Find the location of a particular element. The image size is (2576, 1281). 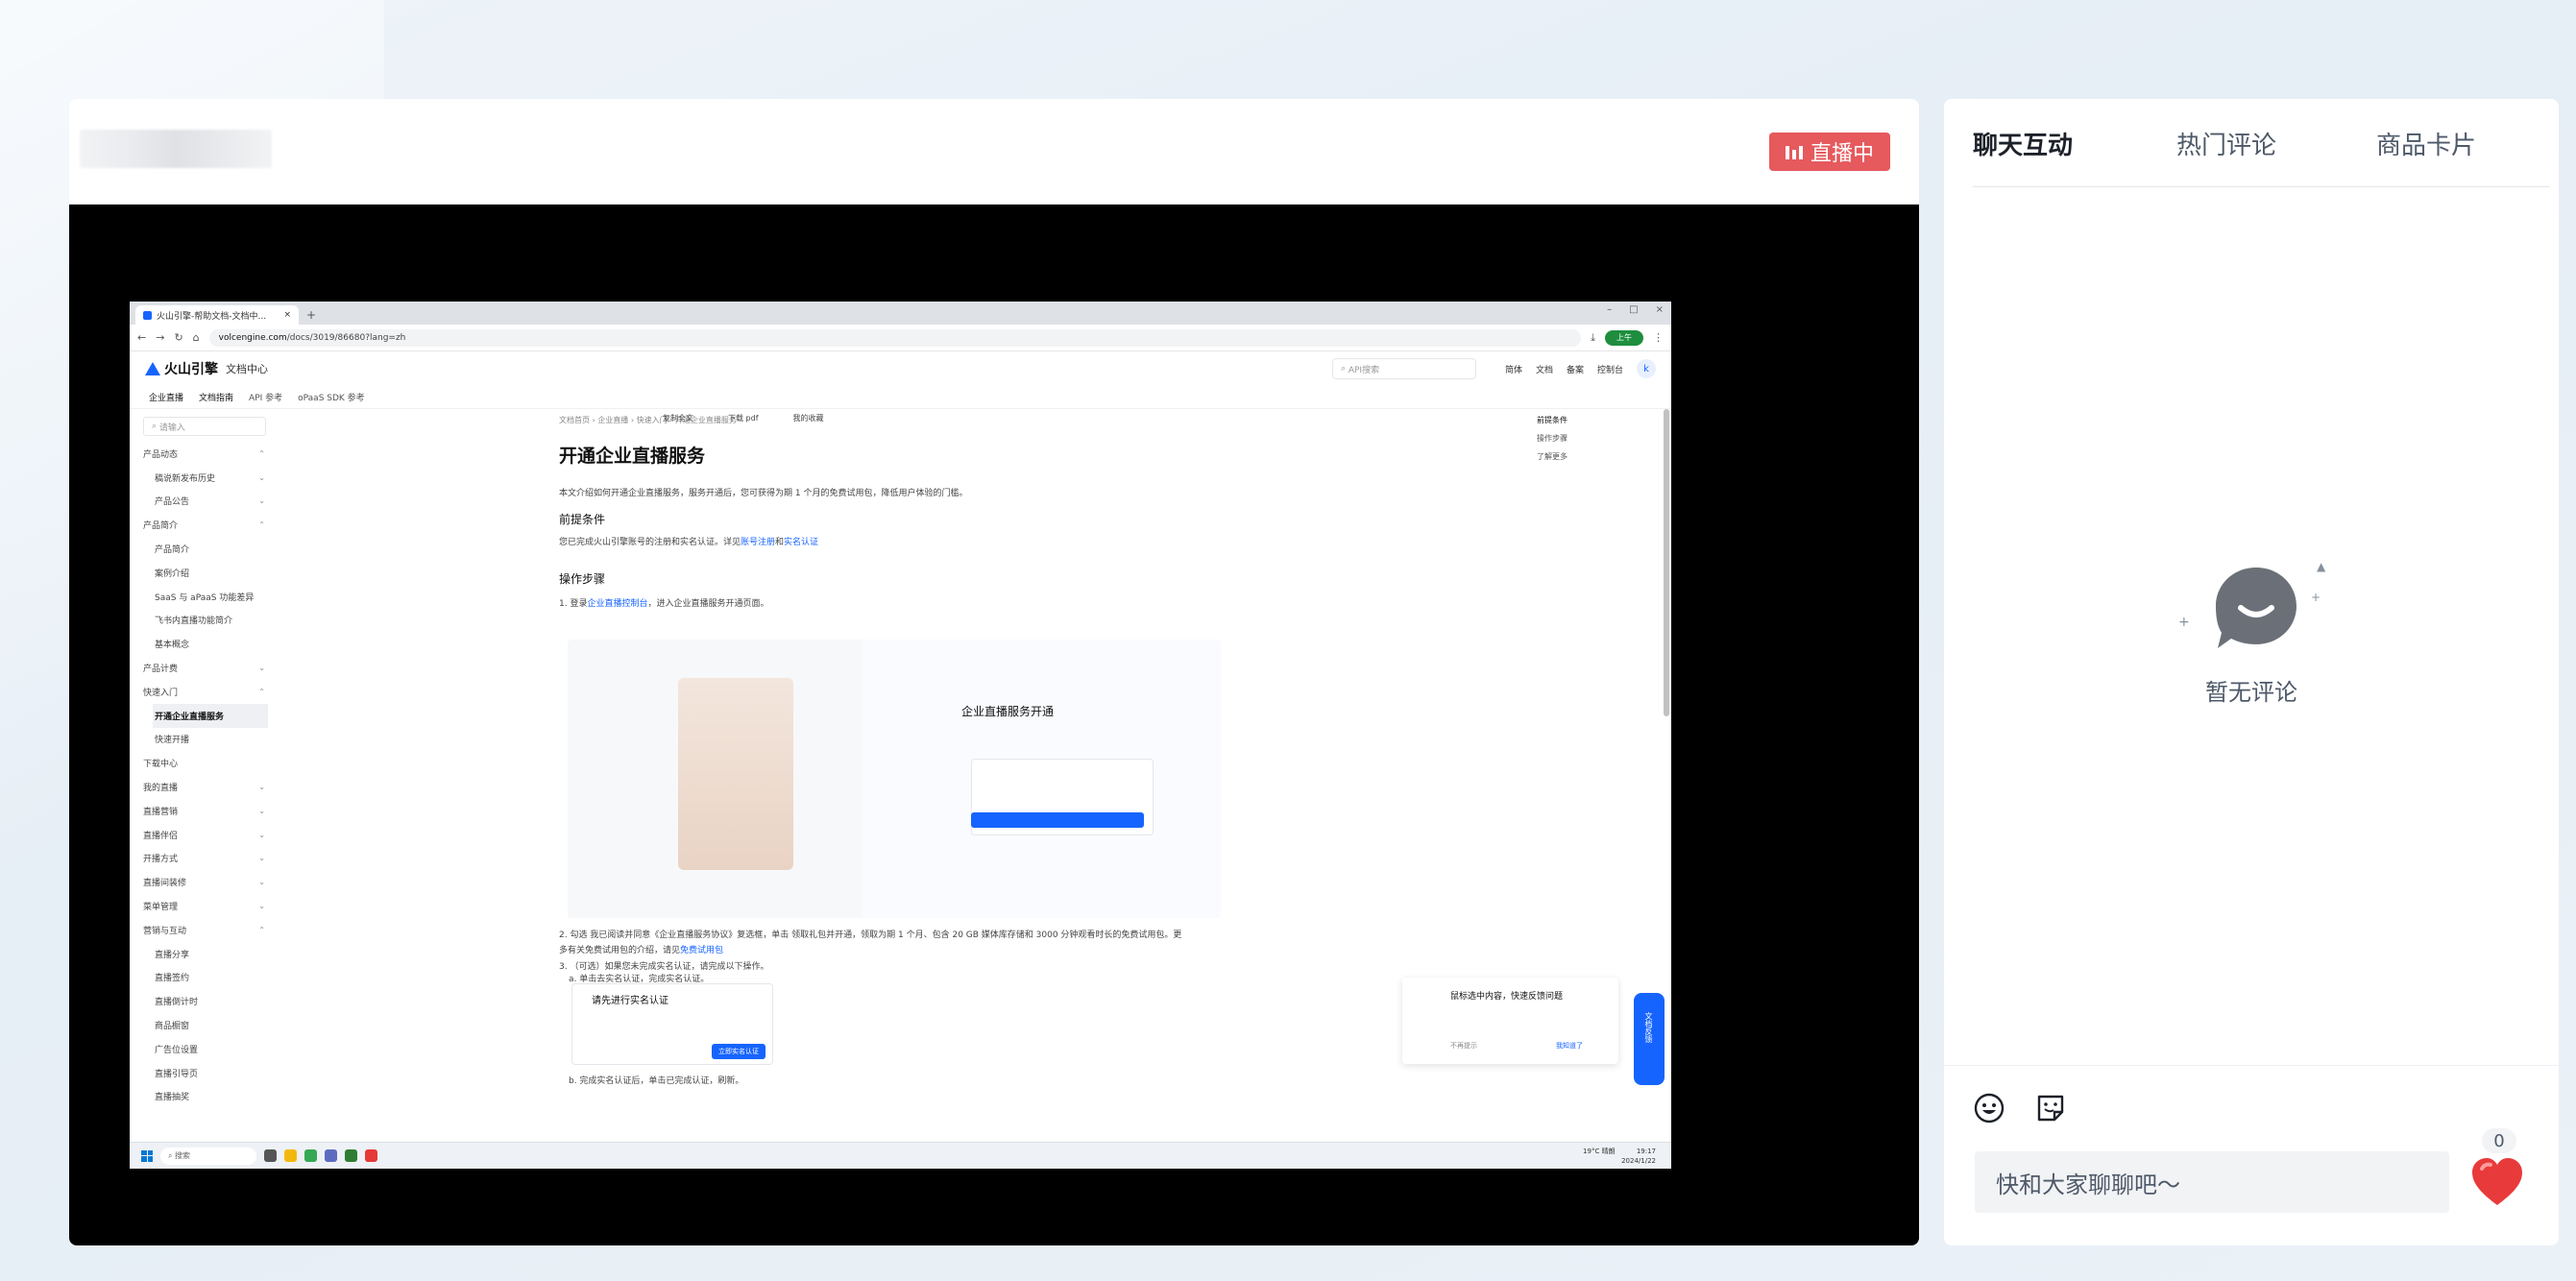

toc-item: 前提条件 is located at coordinates (1552, 420).